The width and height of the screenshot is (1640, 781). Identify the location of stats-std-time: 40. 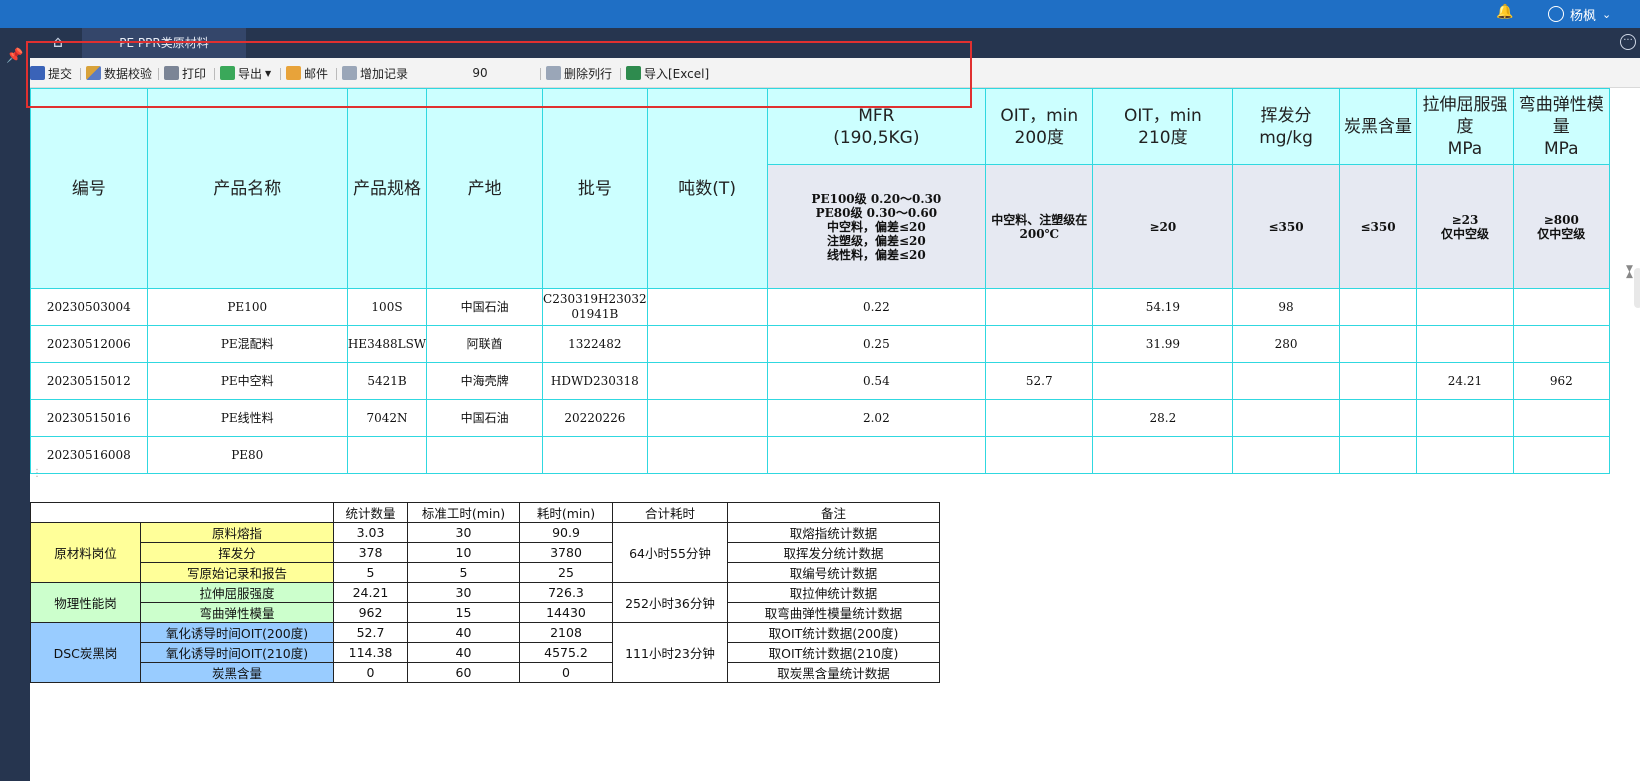
(463, 652).